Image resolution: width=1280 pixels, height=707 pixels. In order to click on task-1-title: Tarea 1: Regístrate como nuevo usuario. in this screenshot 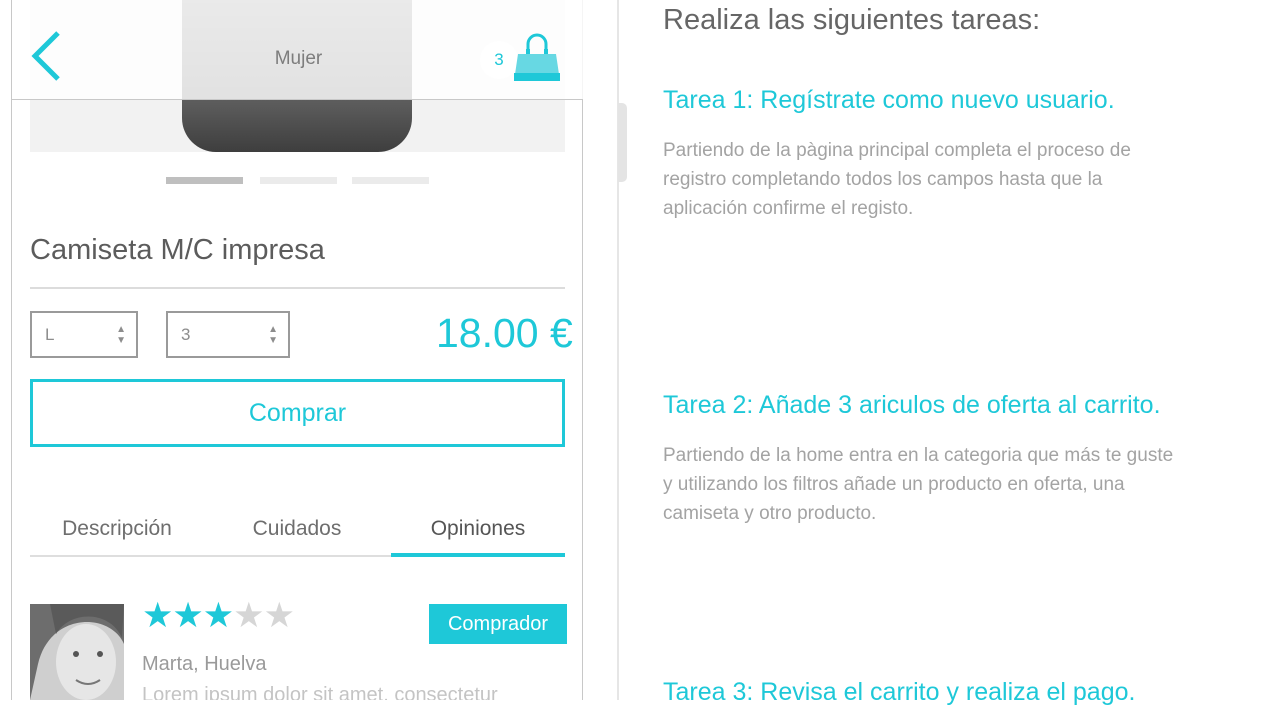, I will do `click(889, 100)`.